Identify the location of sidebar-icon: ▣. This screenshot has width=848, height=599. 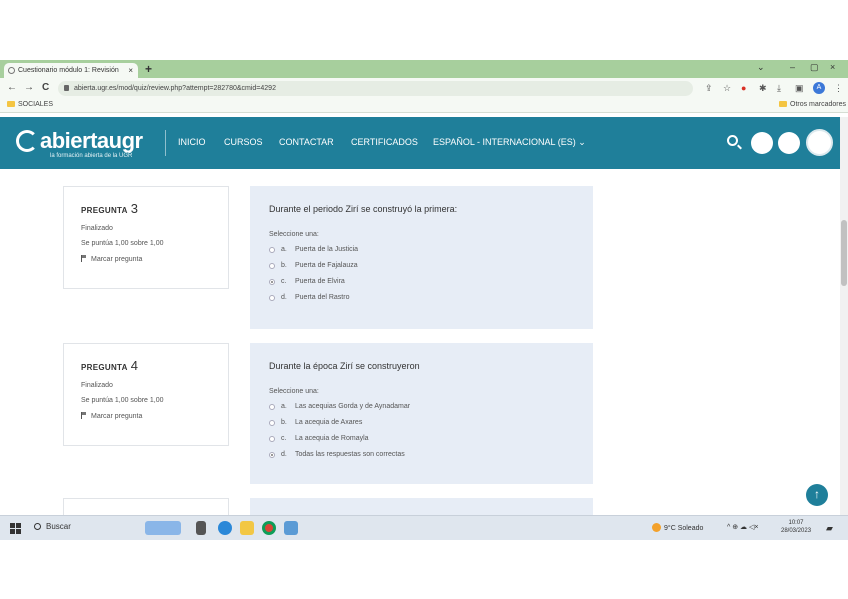
(799, 88).